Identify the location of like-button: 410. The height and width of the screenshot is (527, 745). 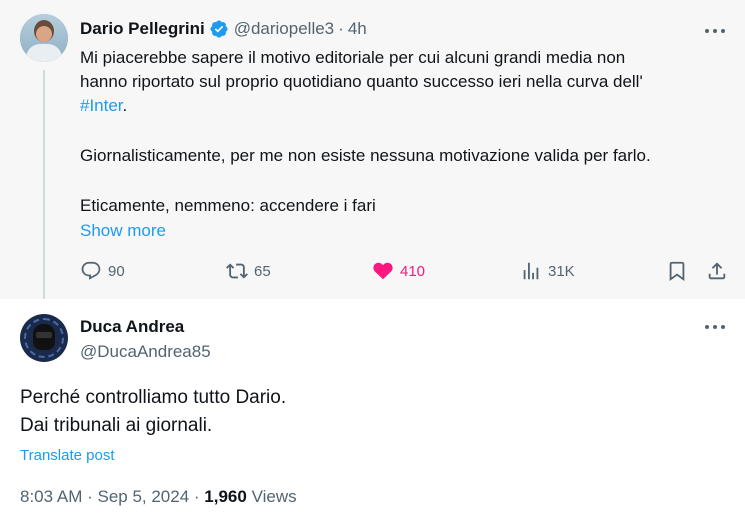
(398, 271).